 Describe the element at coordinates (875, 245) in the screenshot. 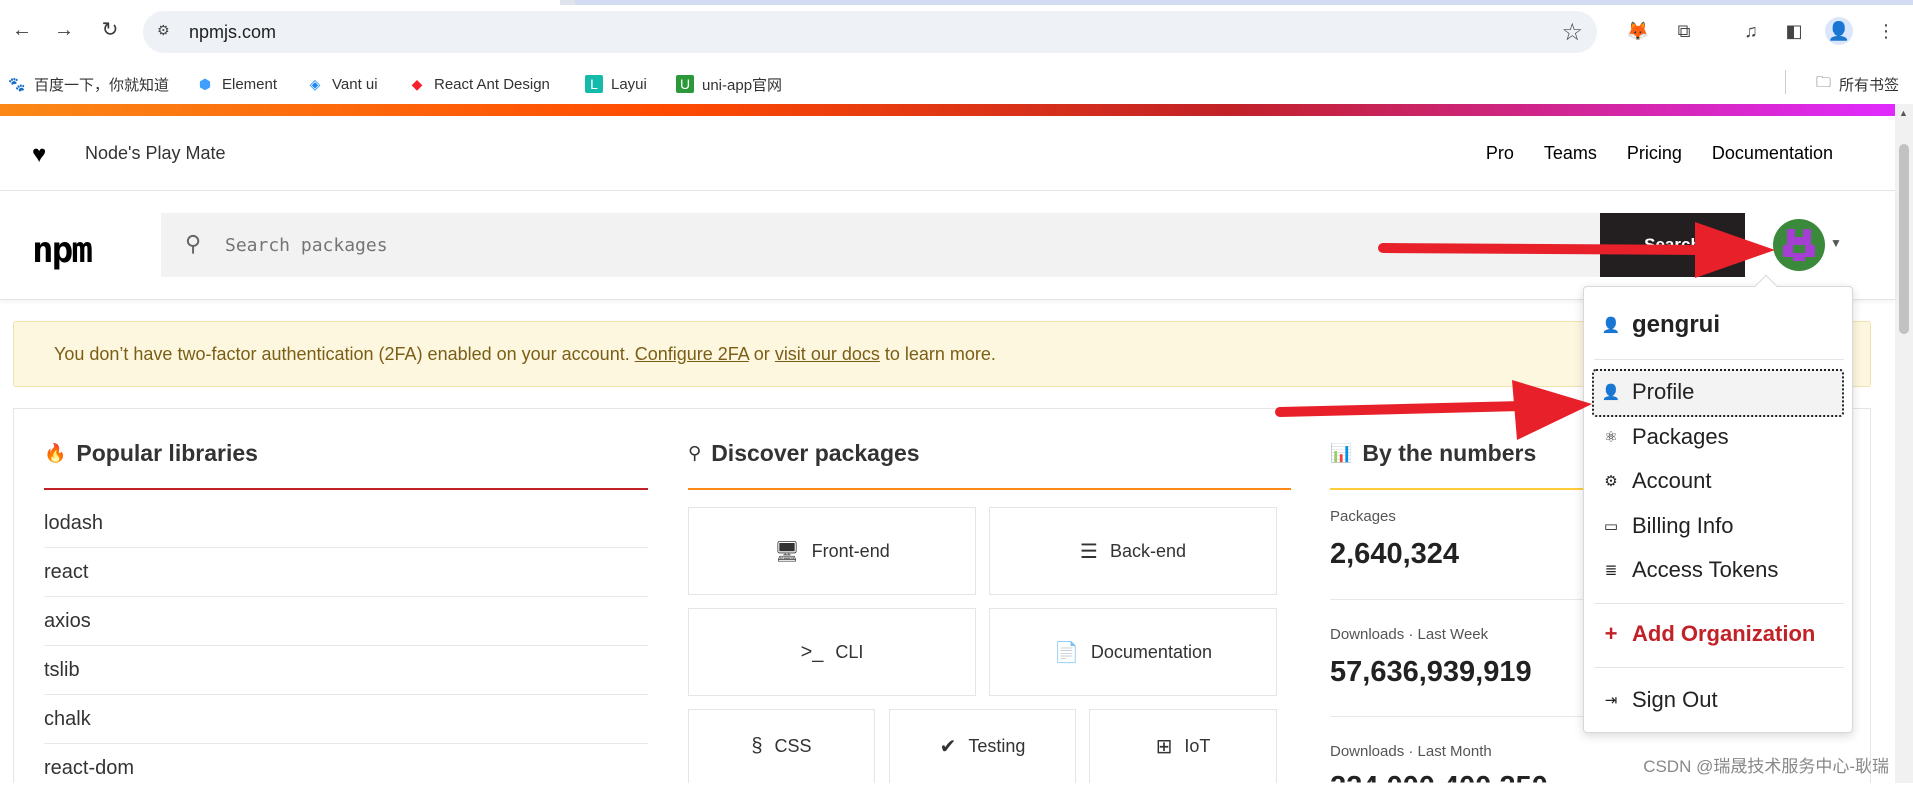

I see `search-input` at that location.